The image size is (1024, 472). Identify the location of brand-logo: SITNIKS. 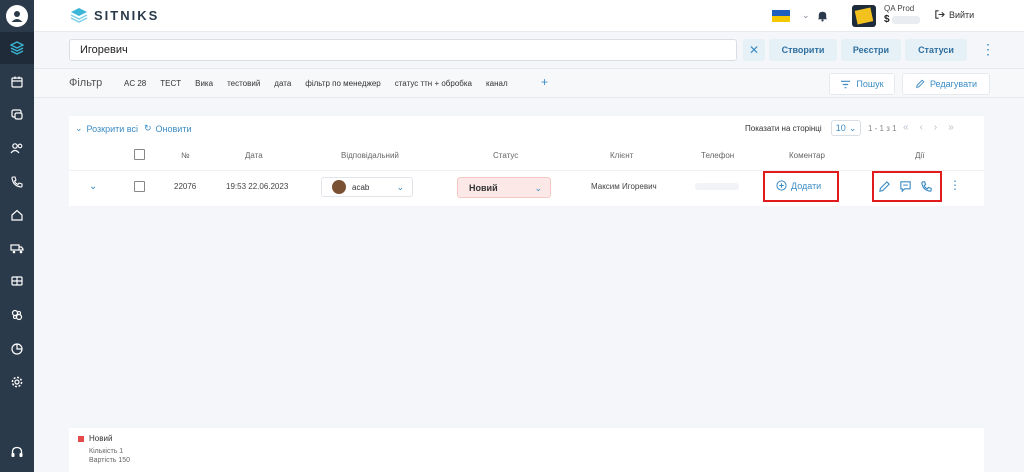
(114, 15).